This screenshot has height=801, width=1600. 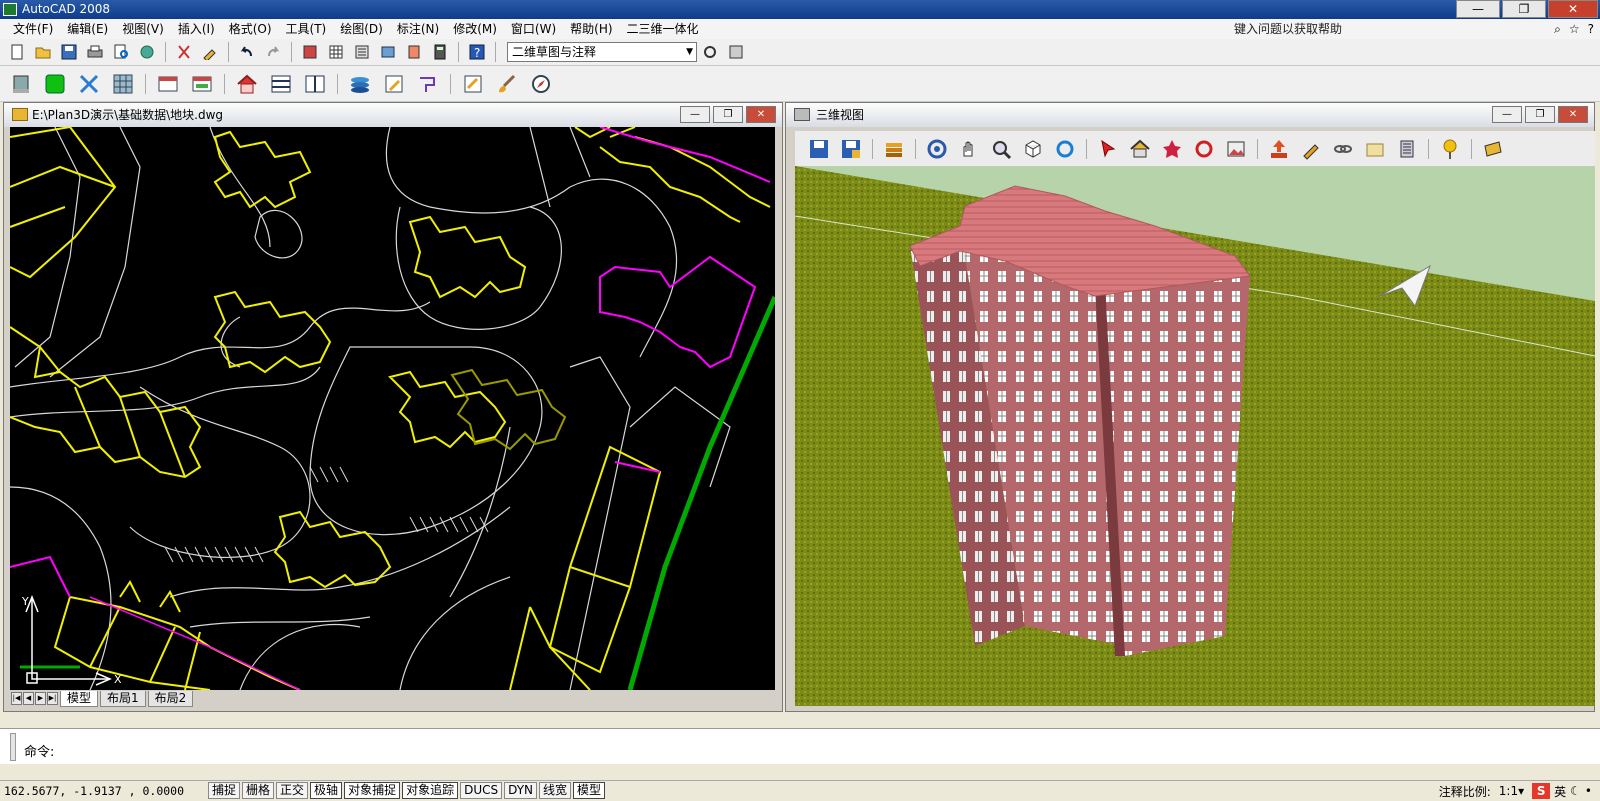 I want to click on view-restore-button: ❐, so click(x=1540, y=114).